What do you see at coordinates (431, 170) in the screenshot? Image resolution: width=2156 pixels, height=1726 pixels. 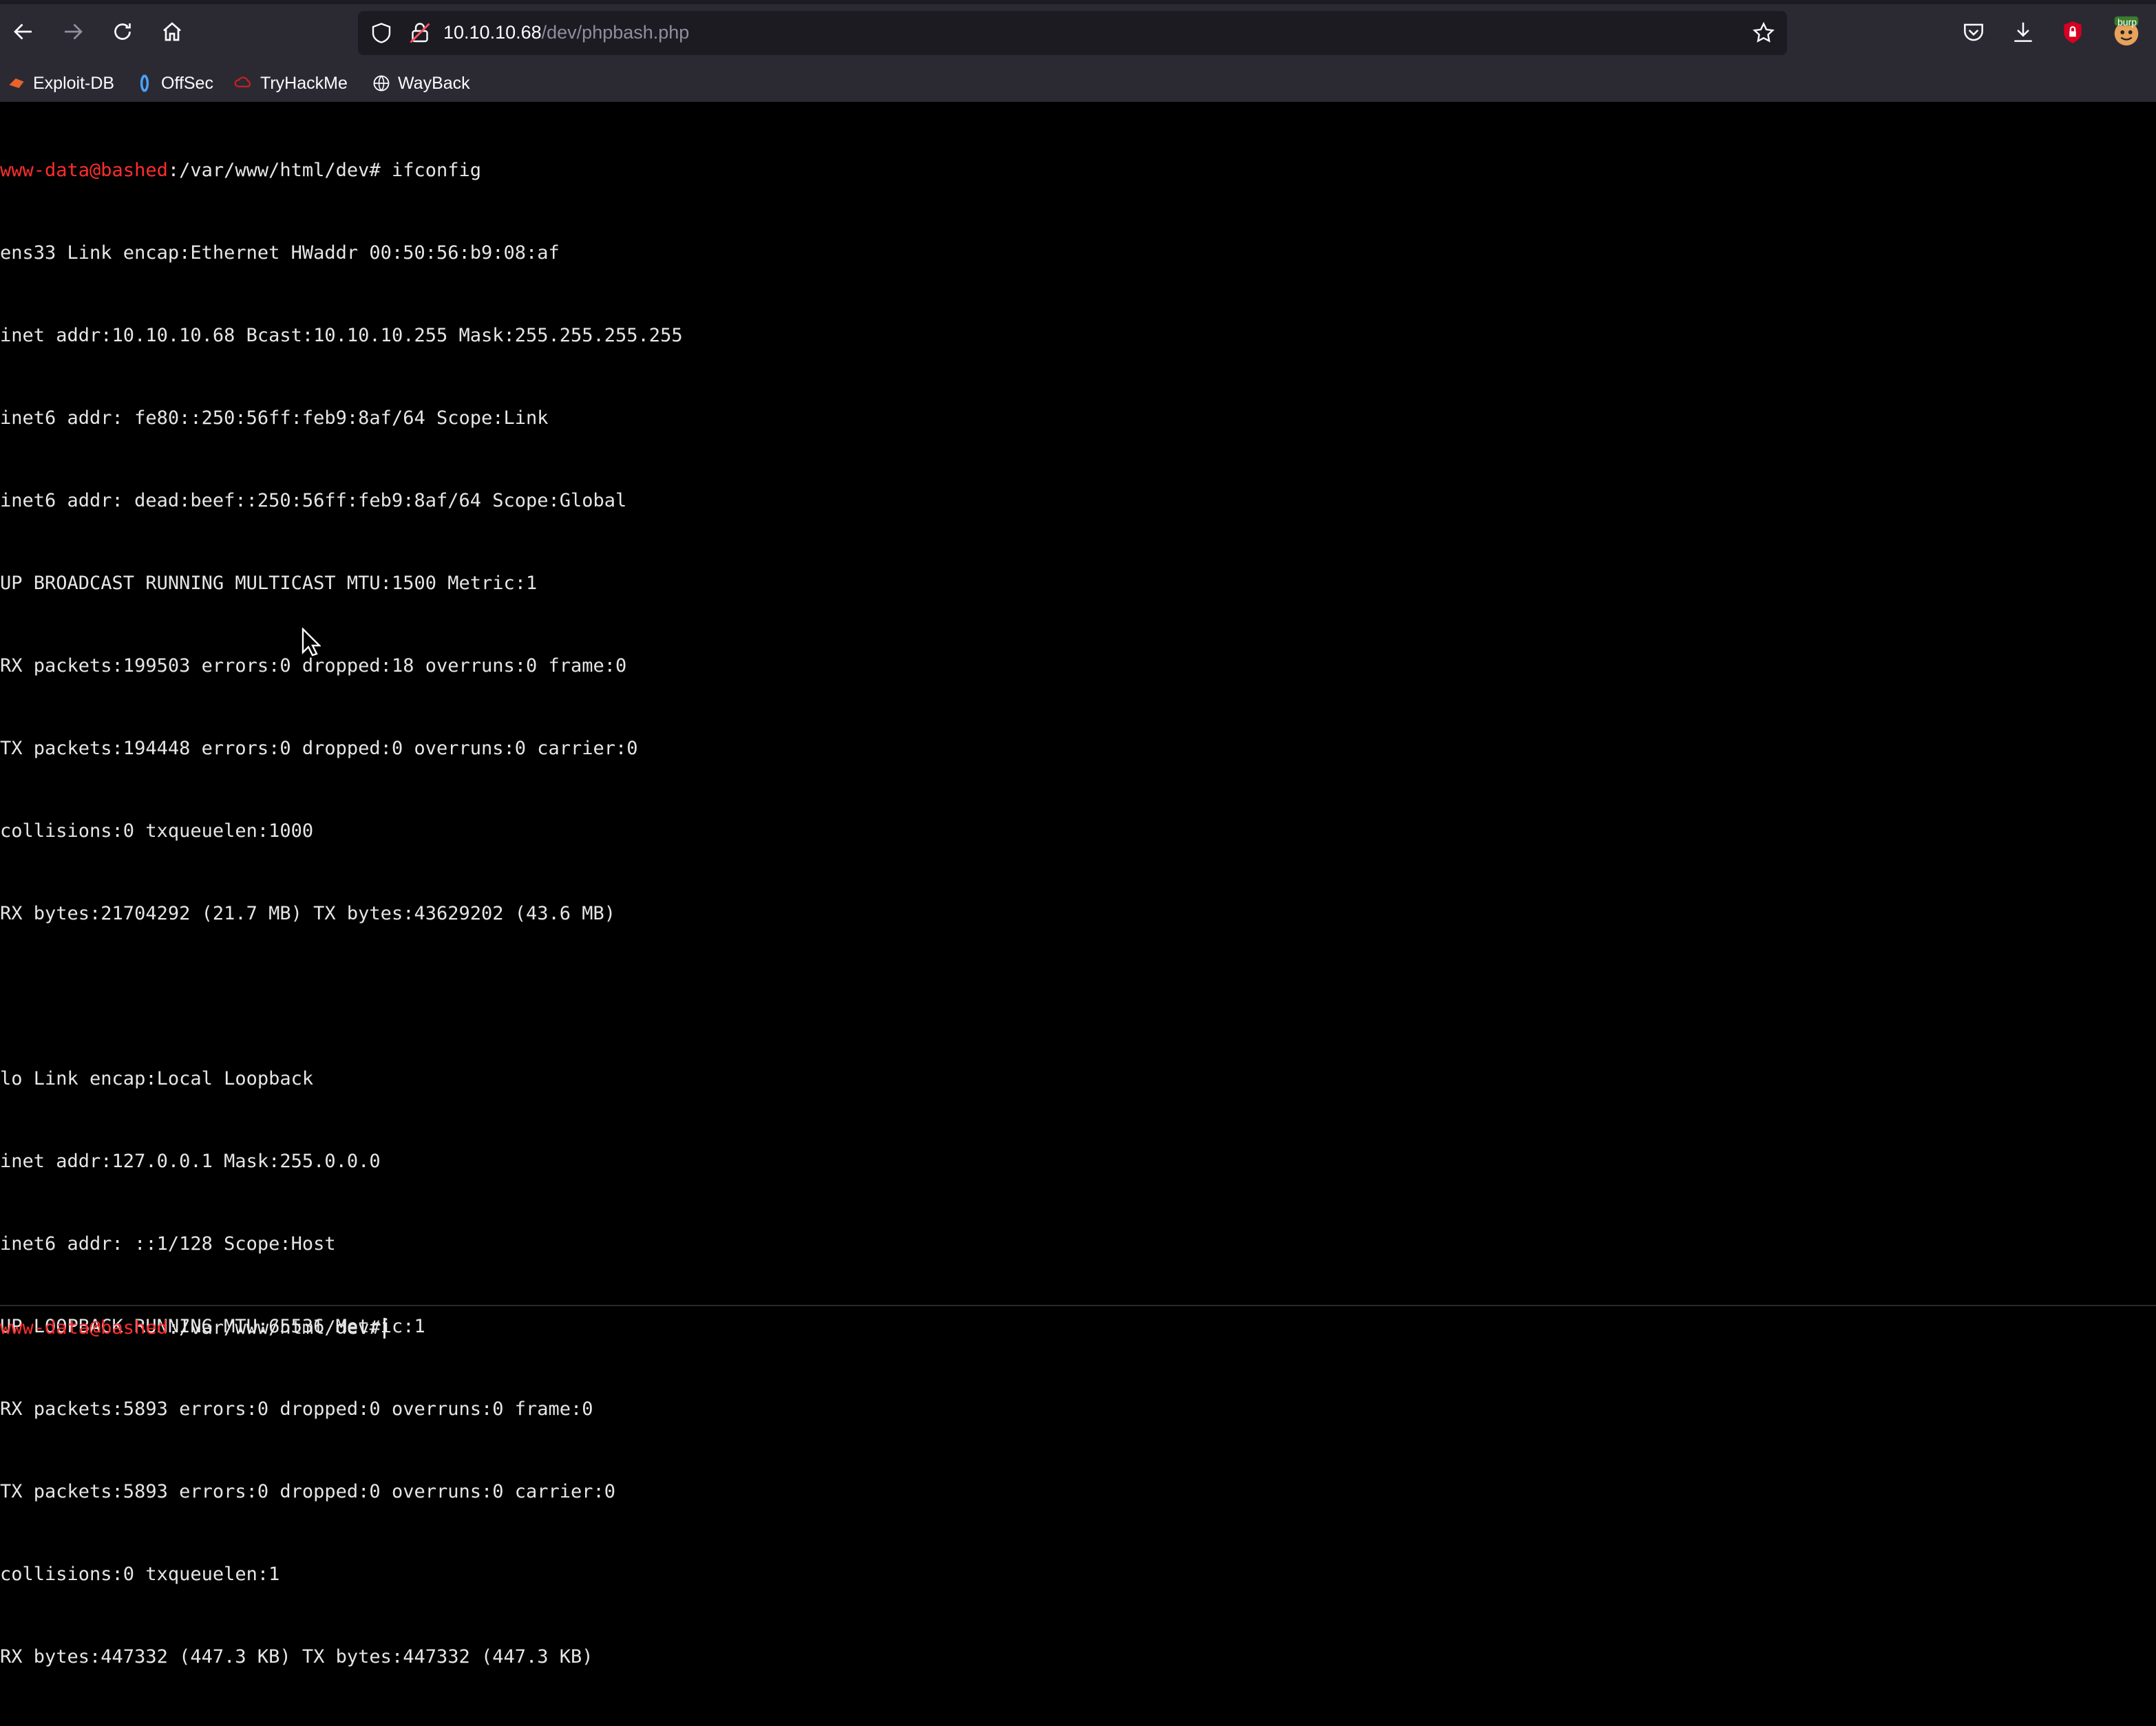 I see `command-text: ifconfig` at bounding box center [431, 170].